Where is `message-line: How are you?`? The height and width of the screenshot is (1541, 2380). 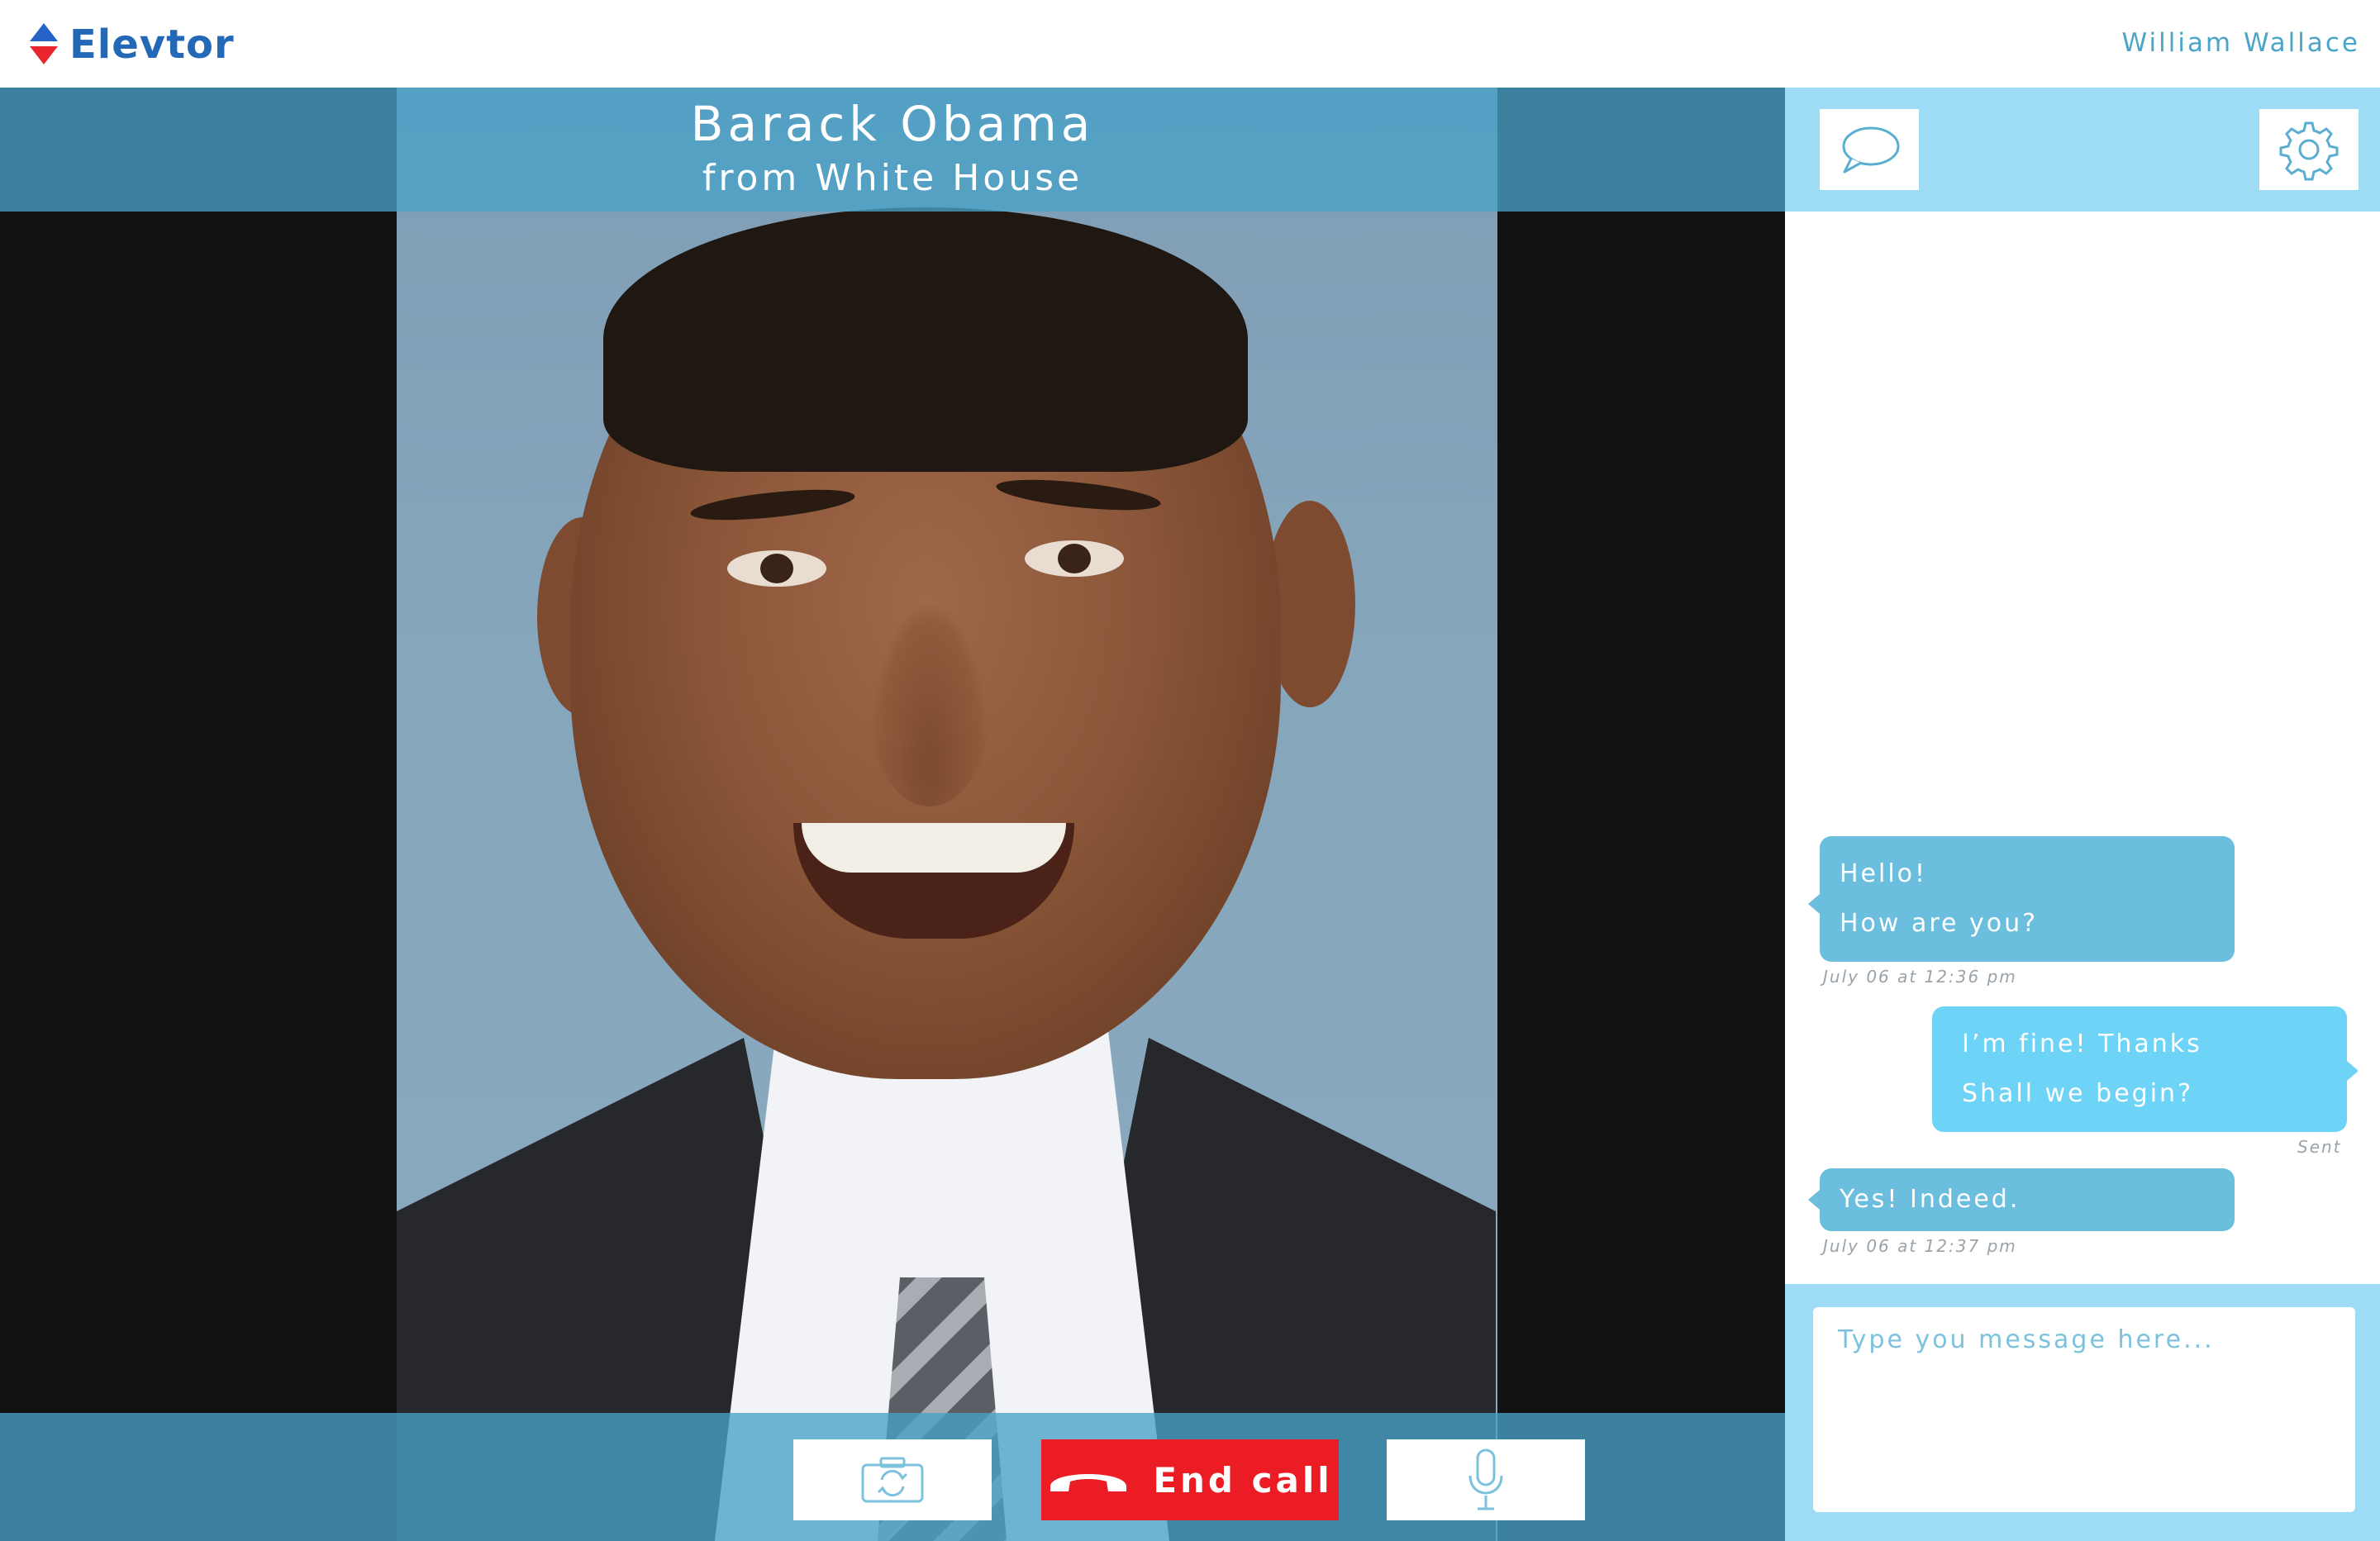 message-line: How are you? is located at coordinates (1939, 923).